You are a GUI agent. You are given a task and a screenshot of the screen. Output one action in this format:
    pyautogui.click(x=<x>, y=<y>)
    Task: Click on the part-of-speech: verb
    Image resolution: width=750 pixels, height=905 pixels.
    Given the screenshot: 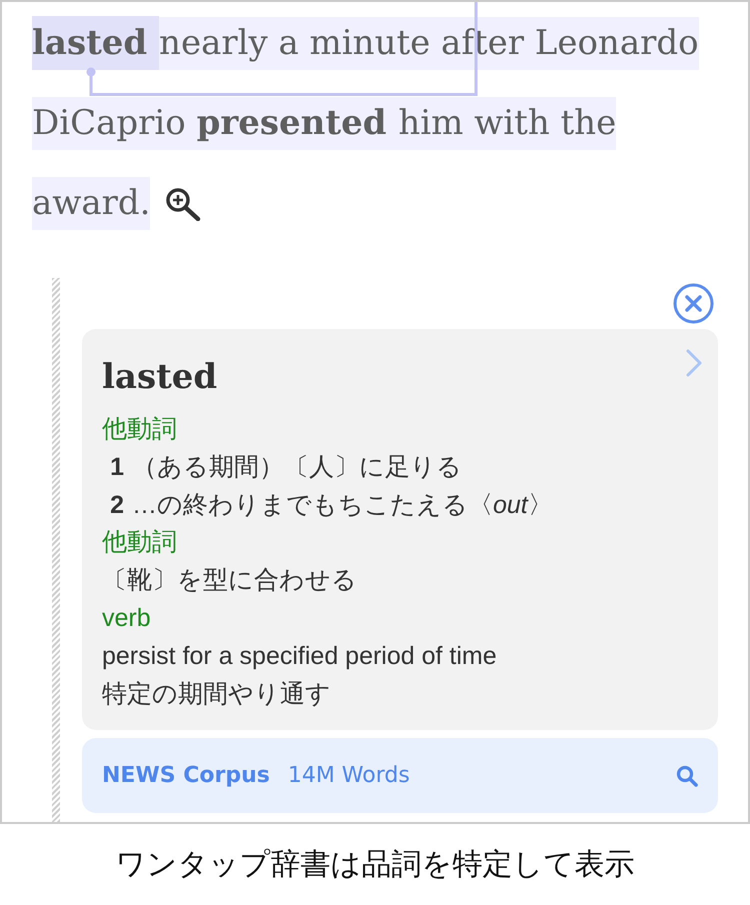 What is the action you would take?
    pyautogui.click(x=127, y=618)
    